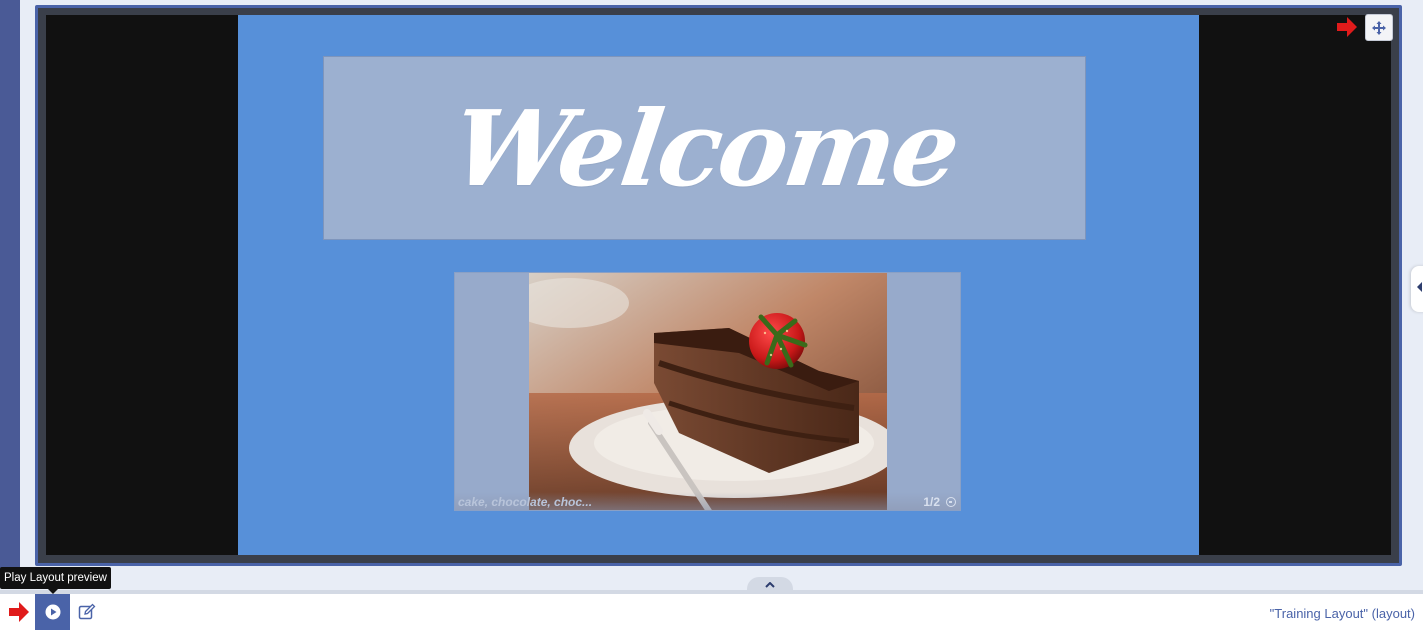  What do you see at coordinates (770, 585) in the screenshot?
I see `chevron-up-icon` at bounding box center [770, 585].